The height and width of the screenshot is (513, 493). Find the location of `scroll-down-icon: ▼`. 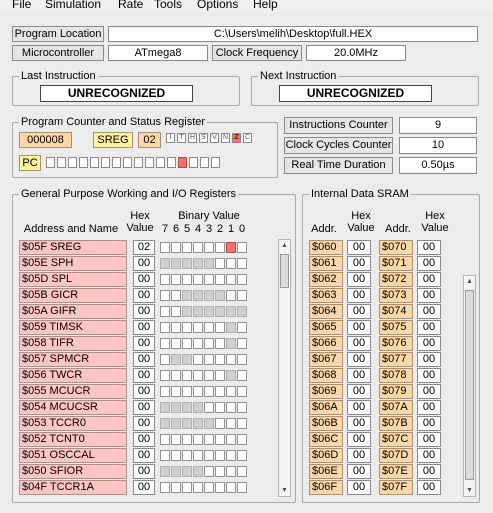

scroll-down-icon: ▼ is located at coordinates (284, 490).